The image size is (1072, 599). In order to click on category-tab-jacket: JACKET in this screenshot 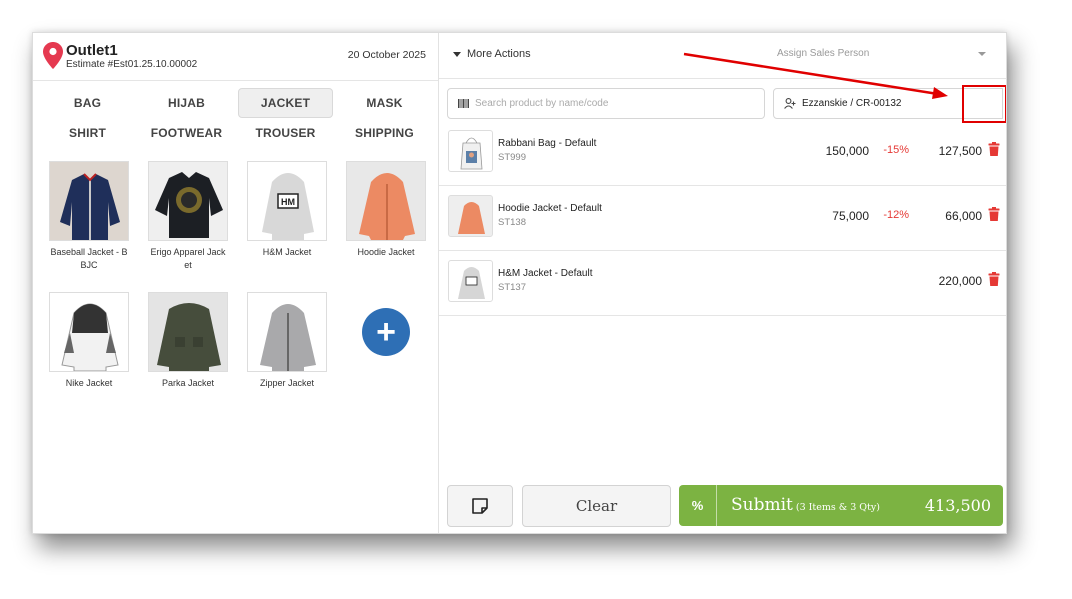, I will do `click(285, 103)`.